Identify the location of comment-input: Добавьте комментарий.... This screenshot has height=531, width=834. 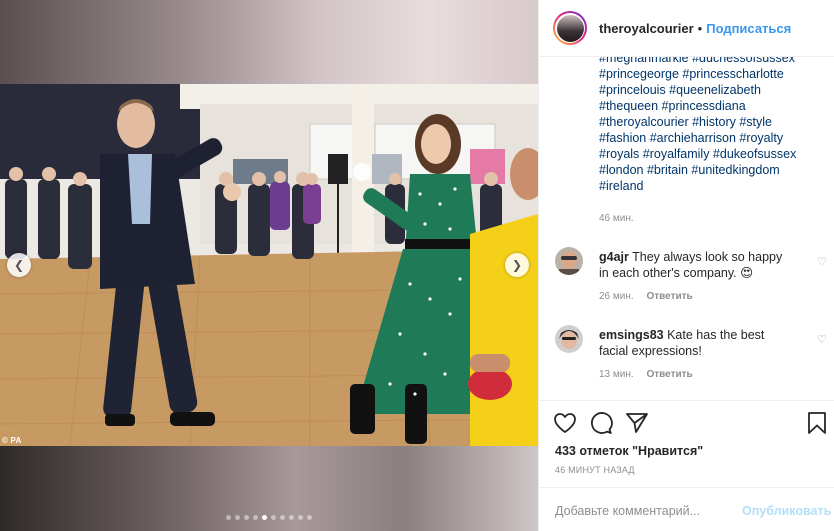
(627, 511).